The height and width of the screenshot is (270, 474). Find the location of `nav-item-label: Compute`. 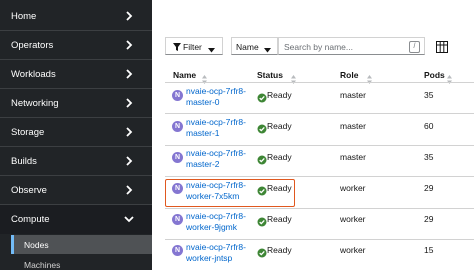

nav-item-label: Compute is located at coordinates (30, 219).